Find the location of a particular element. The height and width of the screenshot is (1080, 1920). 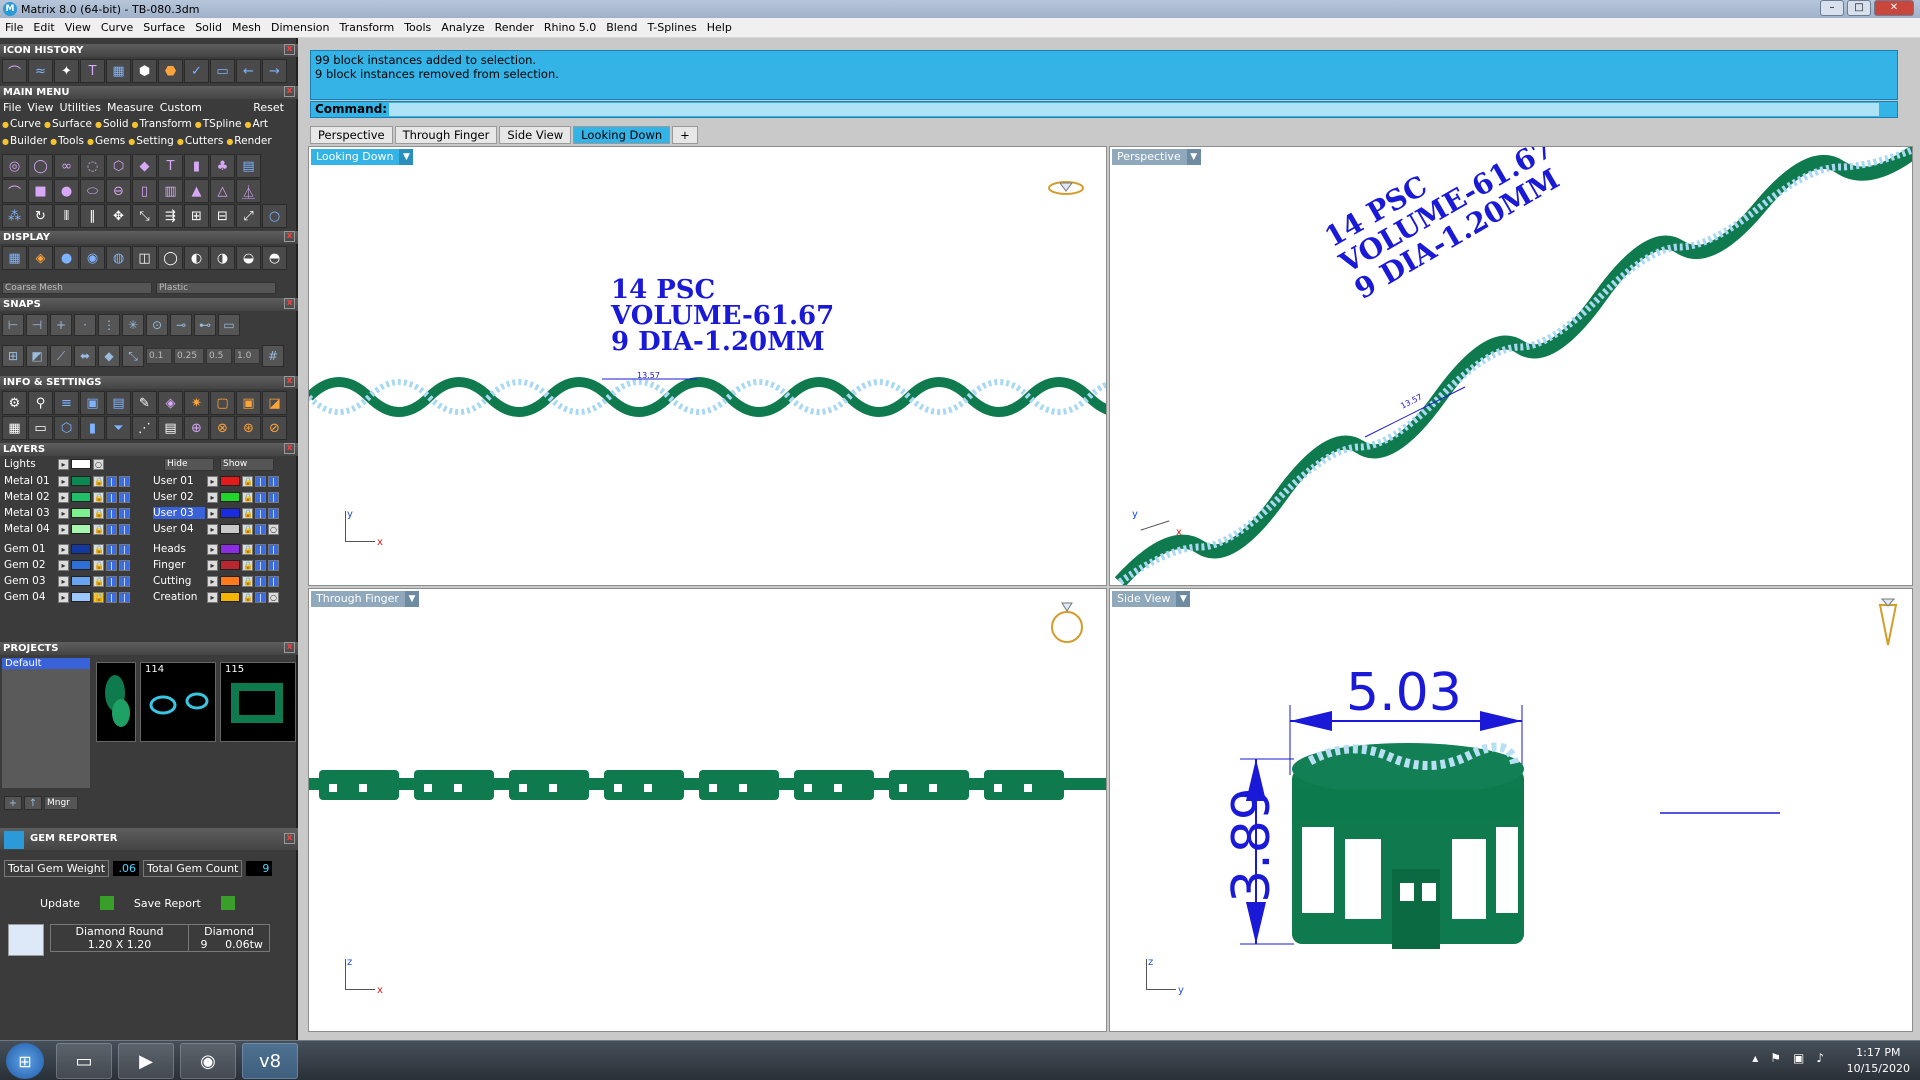

snap-point-icon: + is located at coordinates (61, 325).